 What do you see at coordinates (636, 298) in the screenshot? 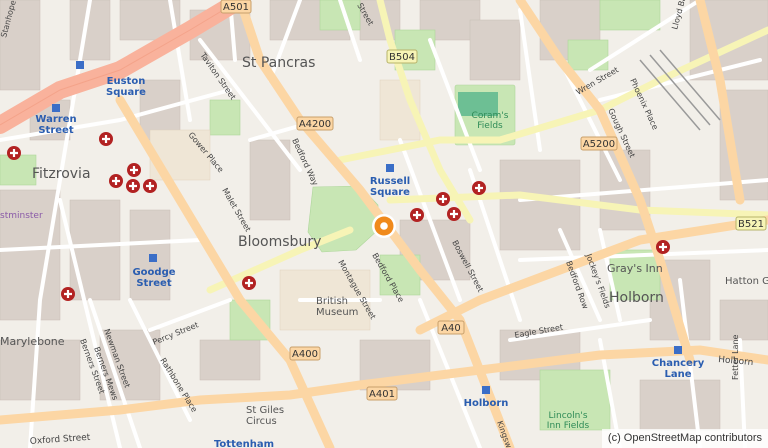
I see `label-holborn-area: Holborn` at bounding box center [636, 298].